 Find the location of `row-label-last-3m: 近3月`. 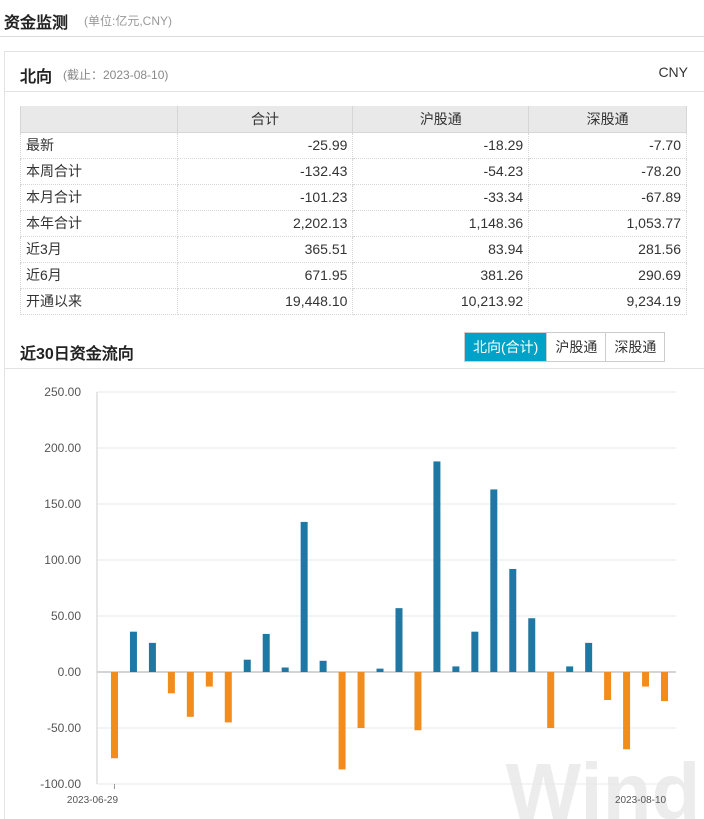

row-label-last-3m: 近3月 is located at coordinates (99, 249).